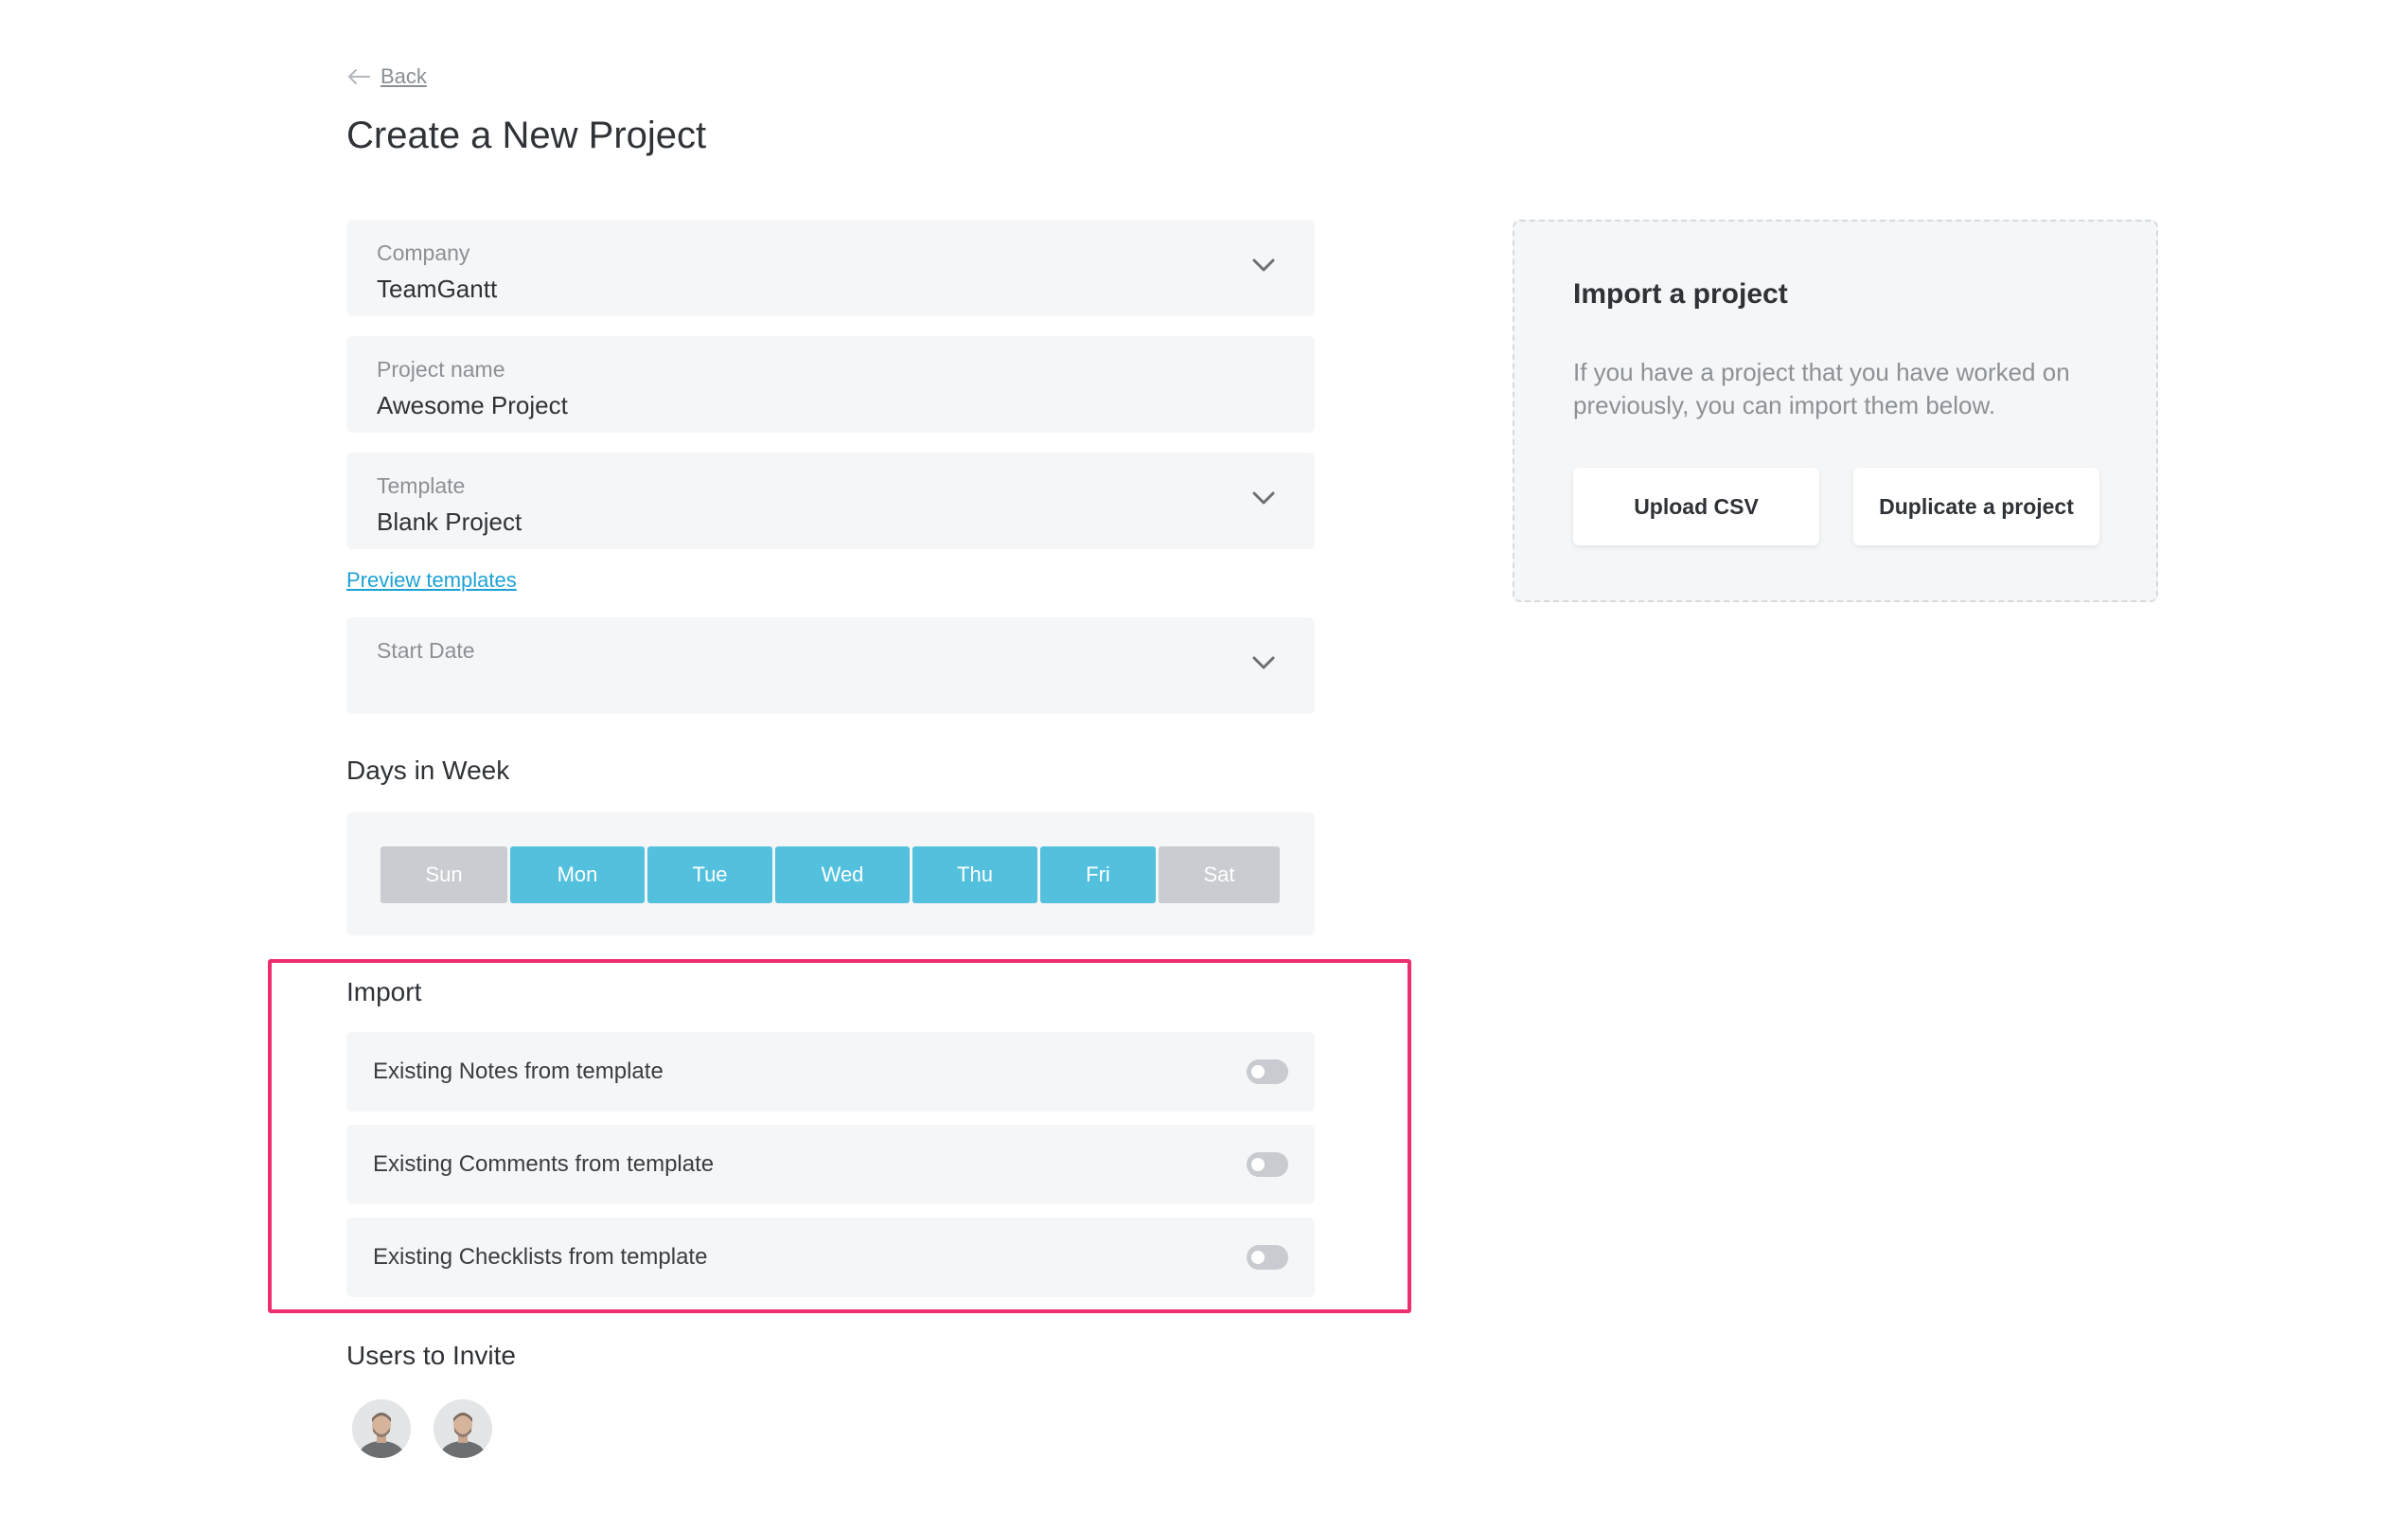 The height and width of the screenshot is (1530, 2408). Describe the element at coordinates (1696, 506) in the screenshot. I see `upload-csv-button: Upload CSV` at that location.